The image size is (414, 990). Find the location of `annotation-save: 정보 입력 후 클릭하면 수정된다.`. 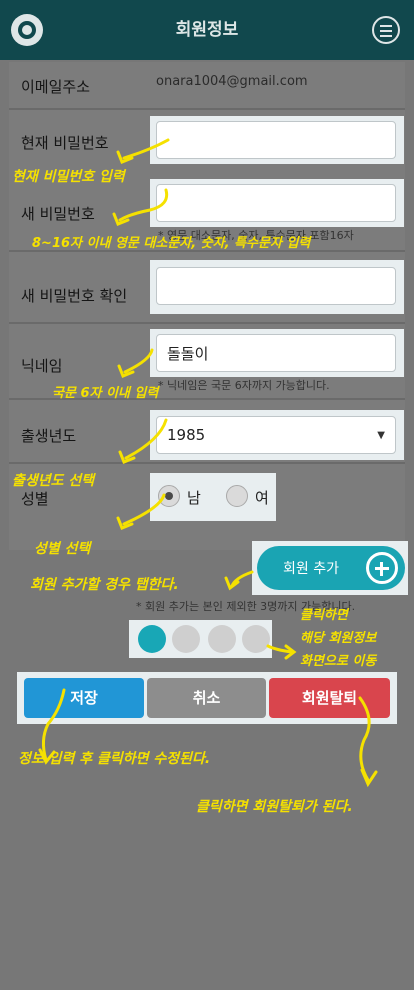

annotation-save: 정보 입력 후 클릭하면 수정된다. is located at coordinates (114, 759).